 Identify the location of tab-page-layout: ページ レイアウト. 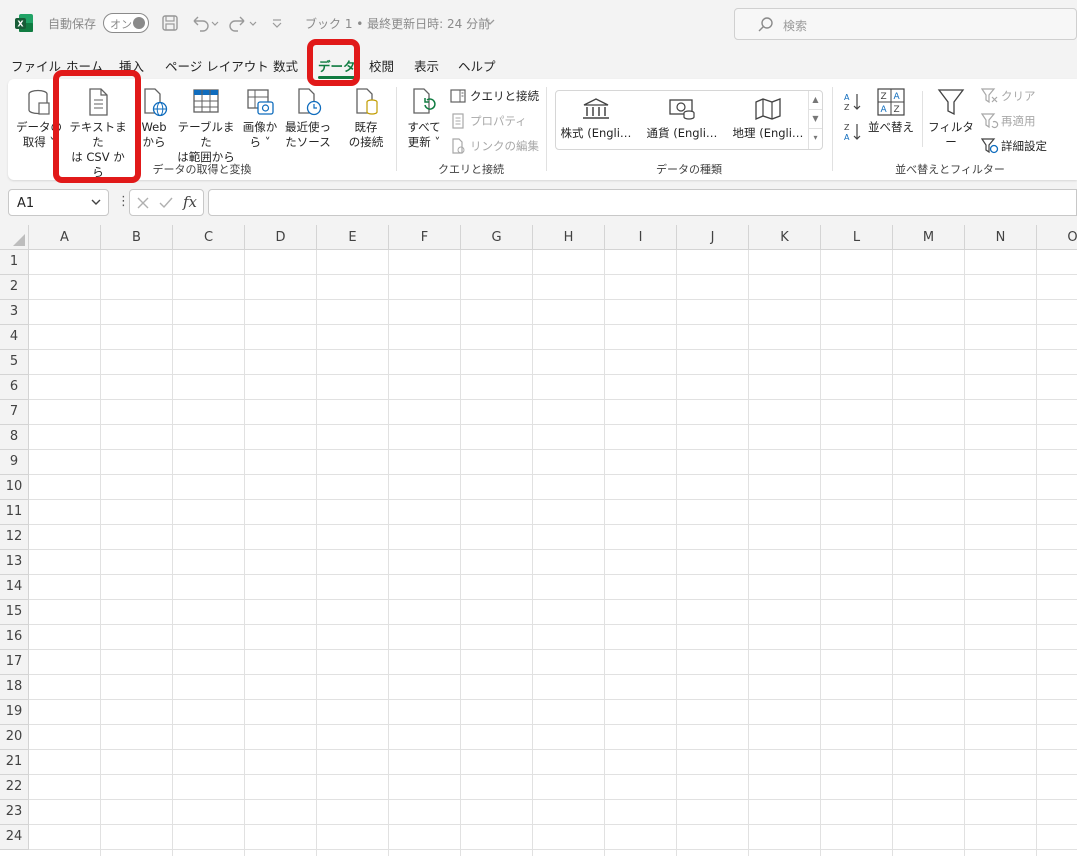
(217, 65).